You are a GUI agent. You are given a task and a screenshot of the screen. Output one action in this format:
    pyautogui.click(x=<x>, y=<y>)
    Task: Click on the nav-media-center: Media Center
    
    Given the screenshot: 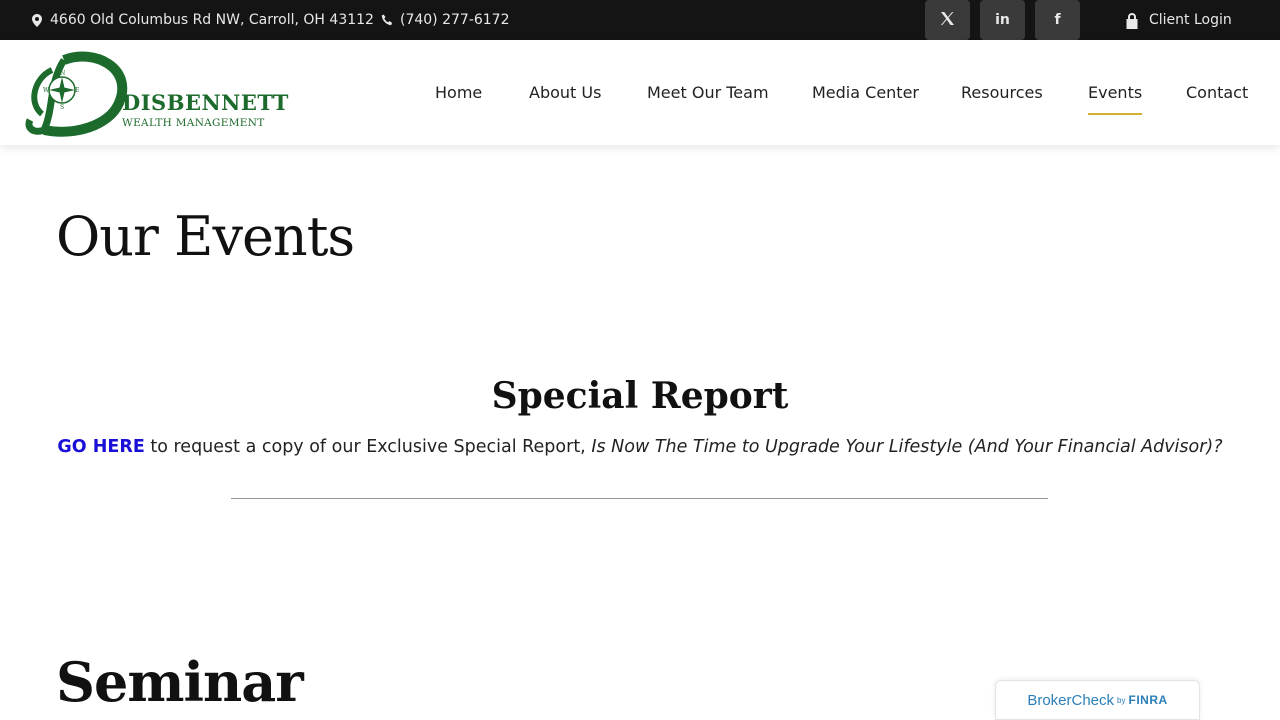 What is the action you would take?
    pyautogui.click(x=865, y=92)
    